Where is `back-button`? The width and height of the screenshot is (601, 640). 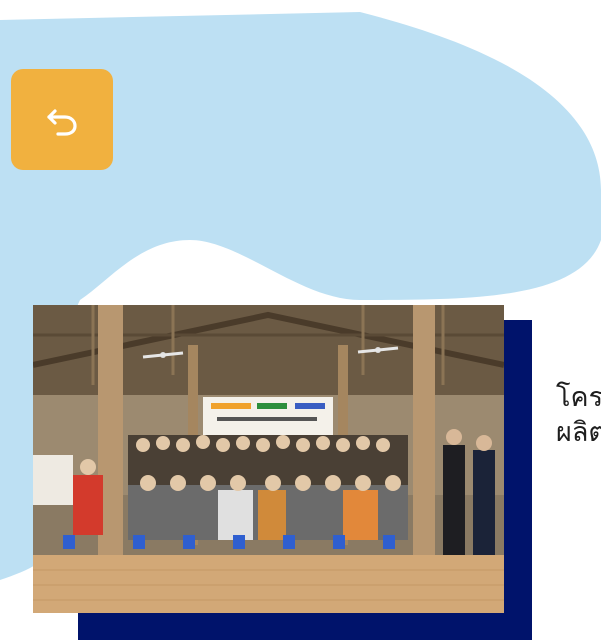
back-button is located at coordinates (62, 119).